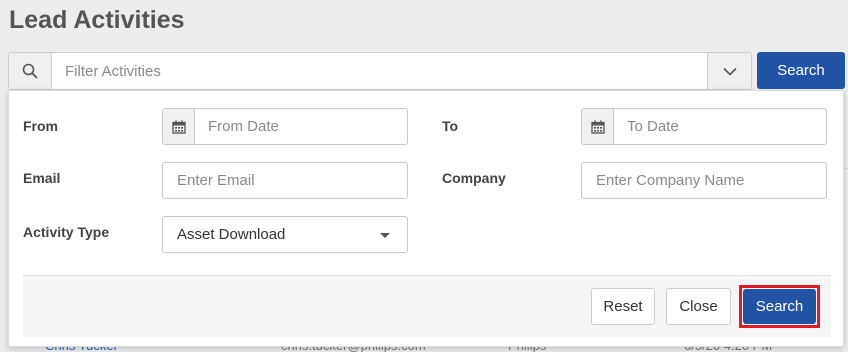 This screenshot has height=352, width=848. Describe the element at coordinates (30, 71) in the screenshot. I see `search-icon` at that location.